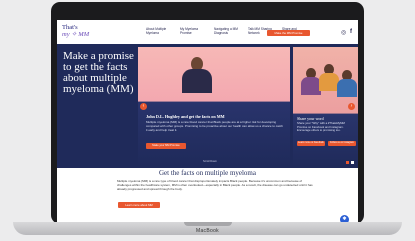 The height and width of the screenshot is (241, 415). Describe the element at coordinates (70, 27) in the screenshot. I see `logo-line1: That's` at that location.